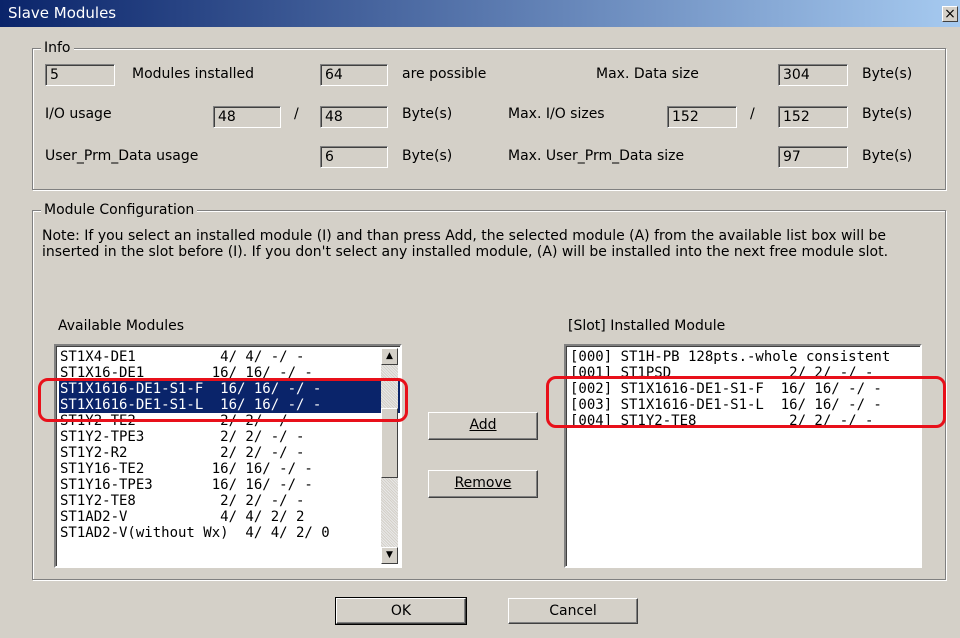 The image size is (960, 638). I want to click on scroll-up-icon: ▲, so click(389, 356).